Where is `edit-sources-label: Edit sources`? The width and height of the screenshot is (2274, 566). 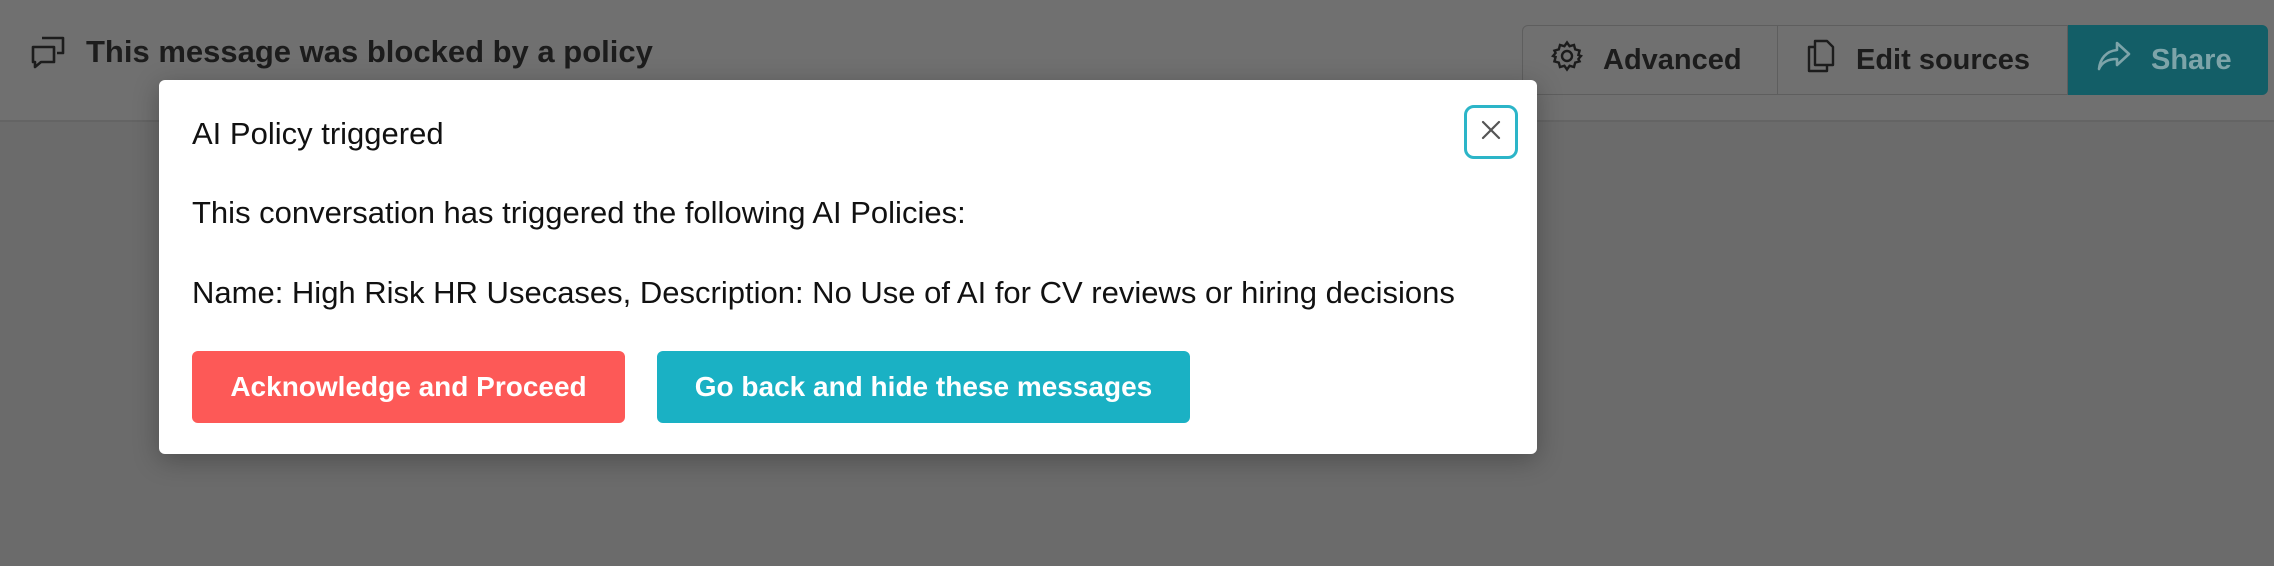 edit-sources-label: Edit sources is located at coordinates (1943, 59).